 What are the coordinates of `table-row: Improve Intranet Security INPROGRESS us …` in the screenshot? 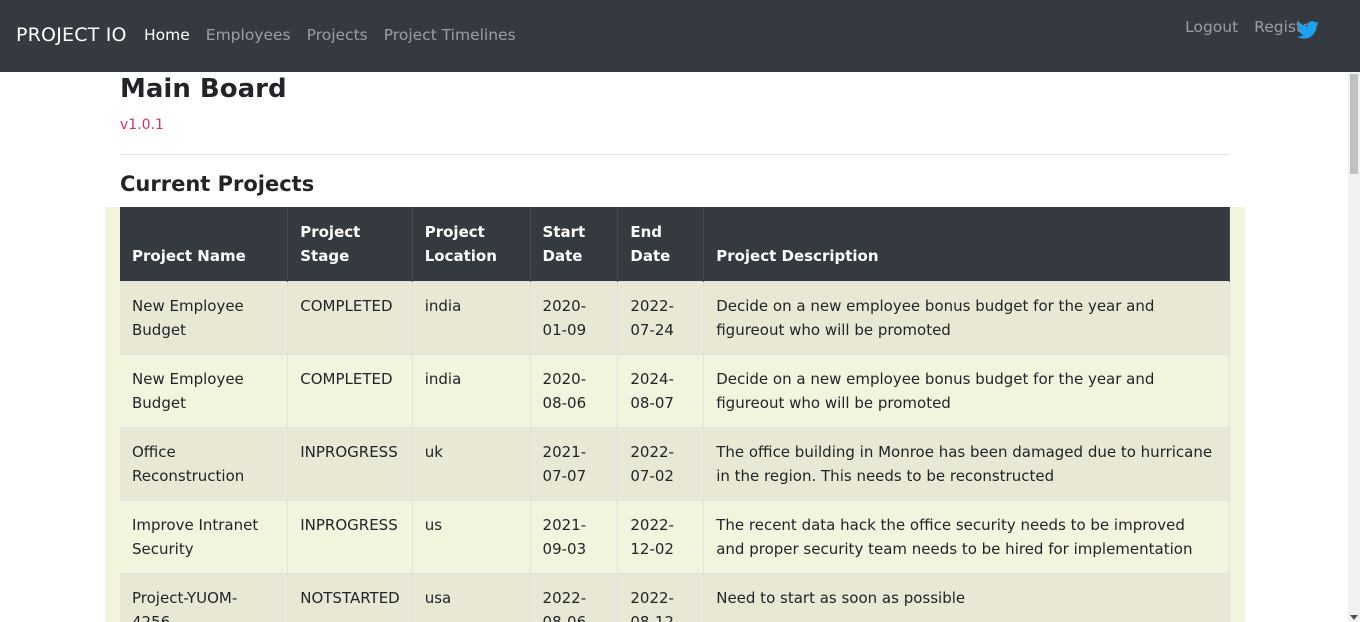 It's located at (675, 536).